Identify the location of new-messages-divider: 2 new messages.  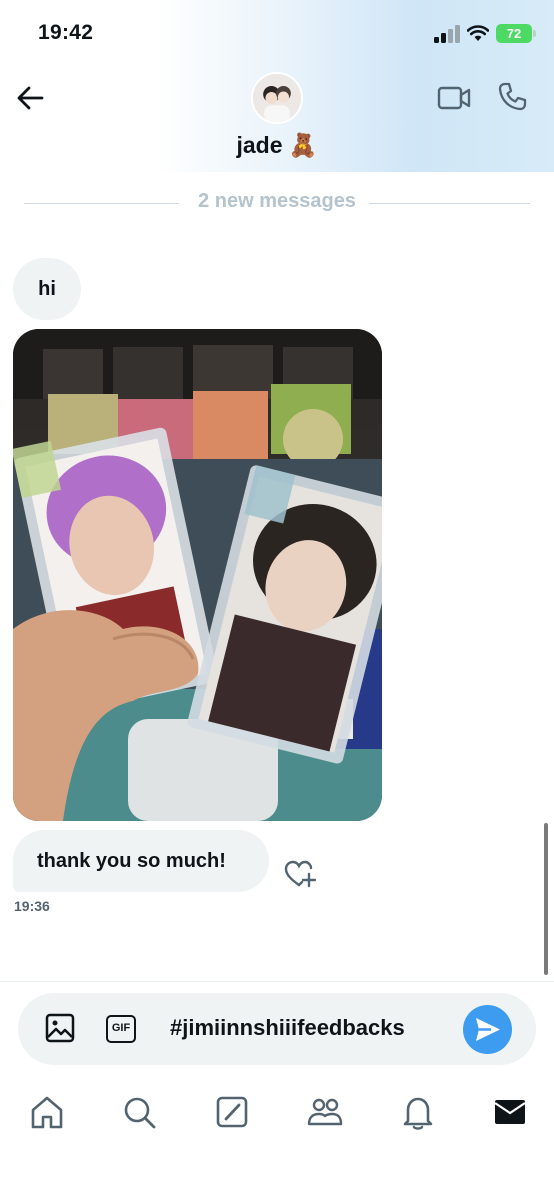
(277, 202).